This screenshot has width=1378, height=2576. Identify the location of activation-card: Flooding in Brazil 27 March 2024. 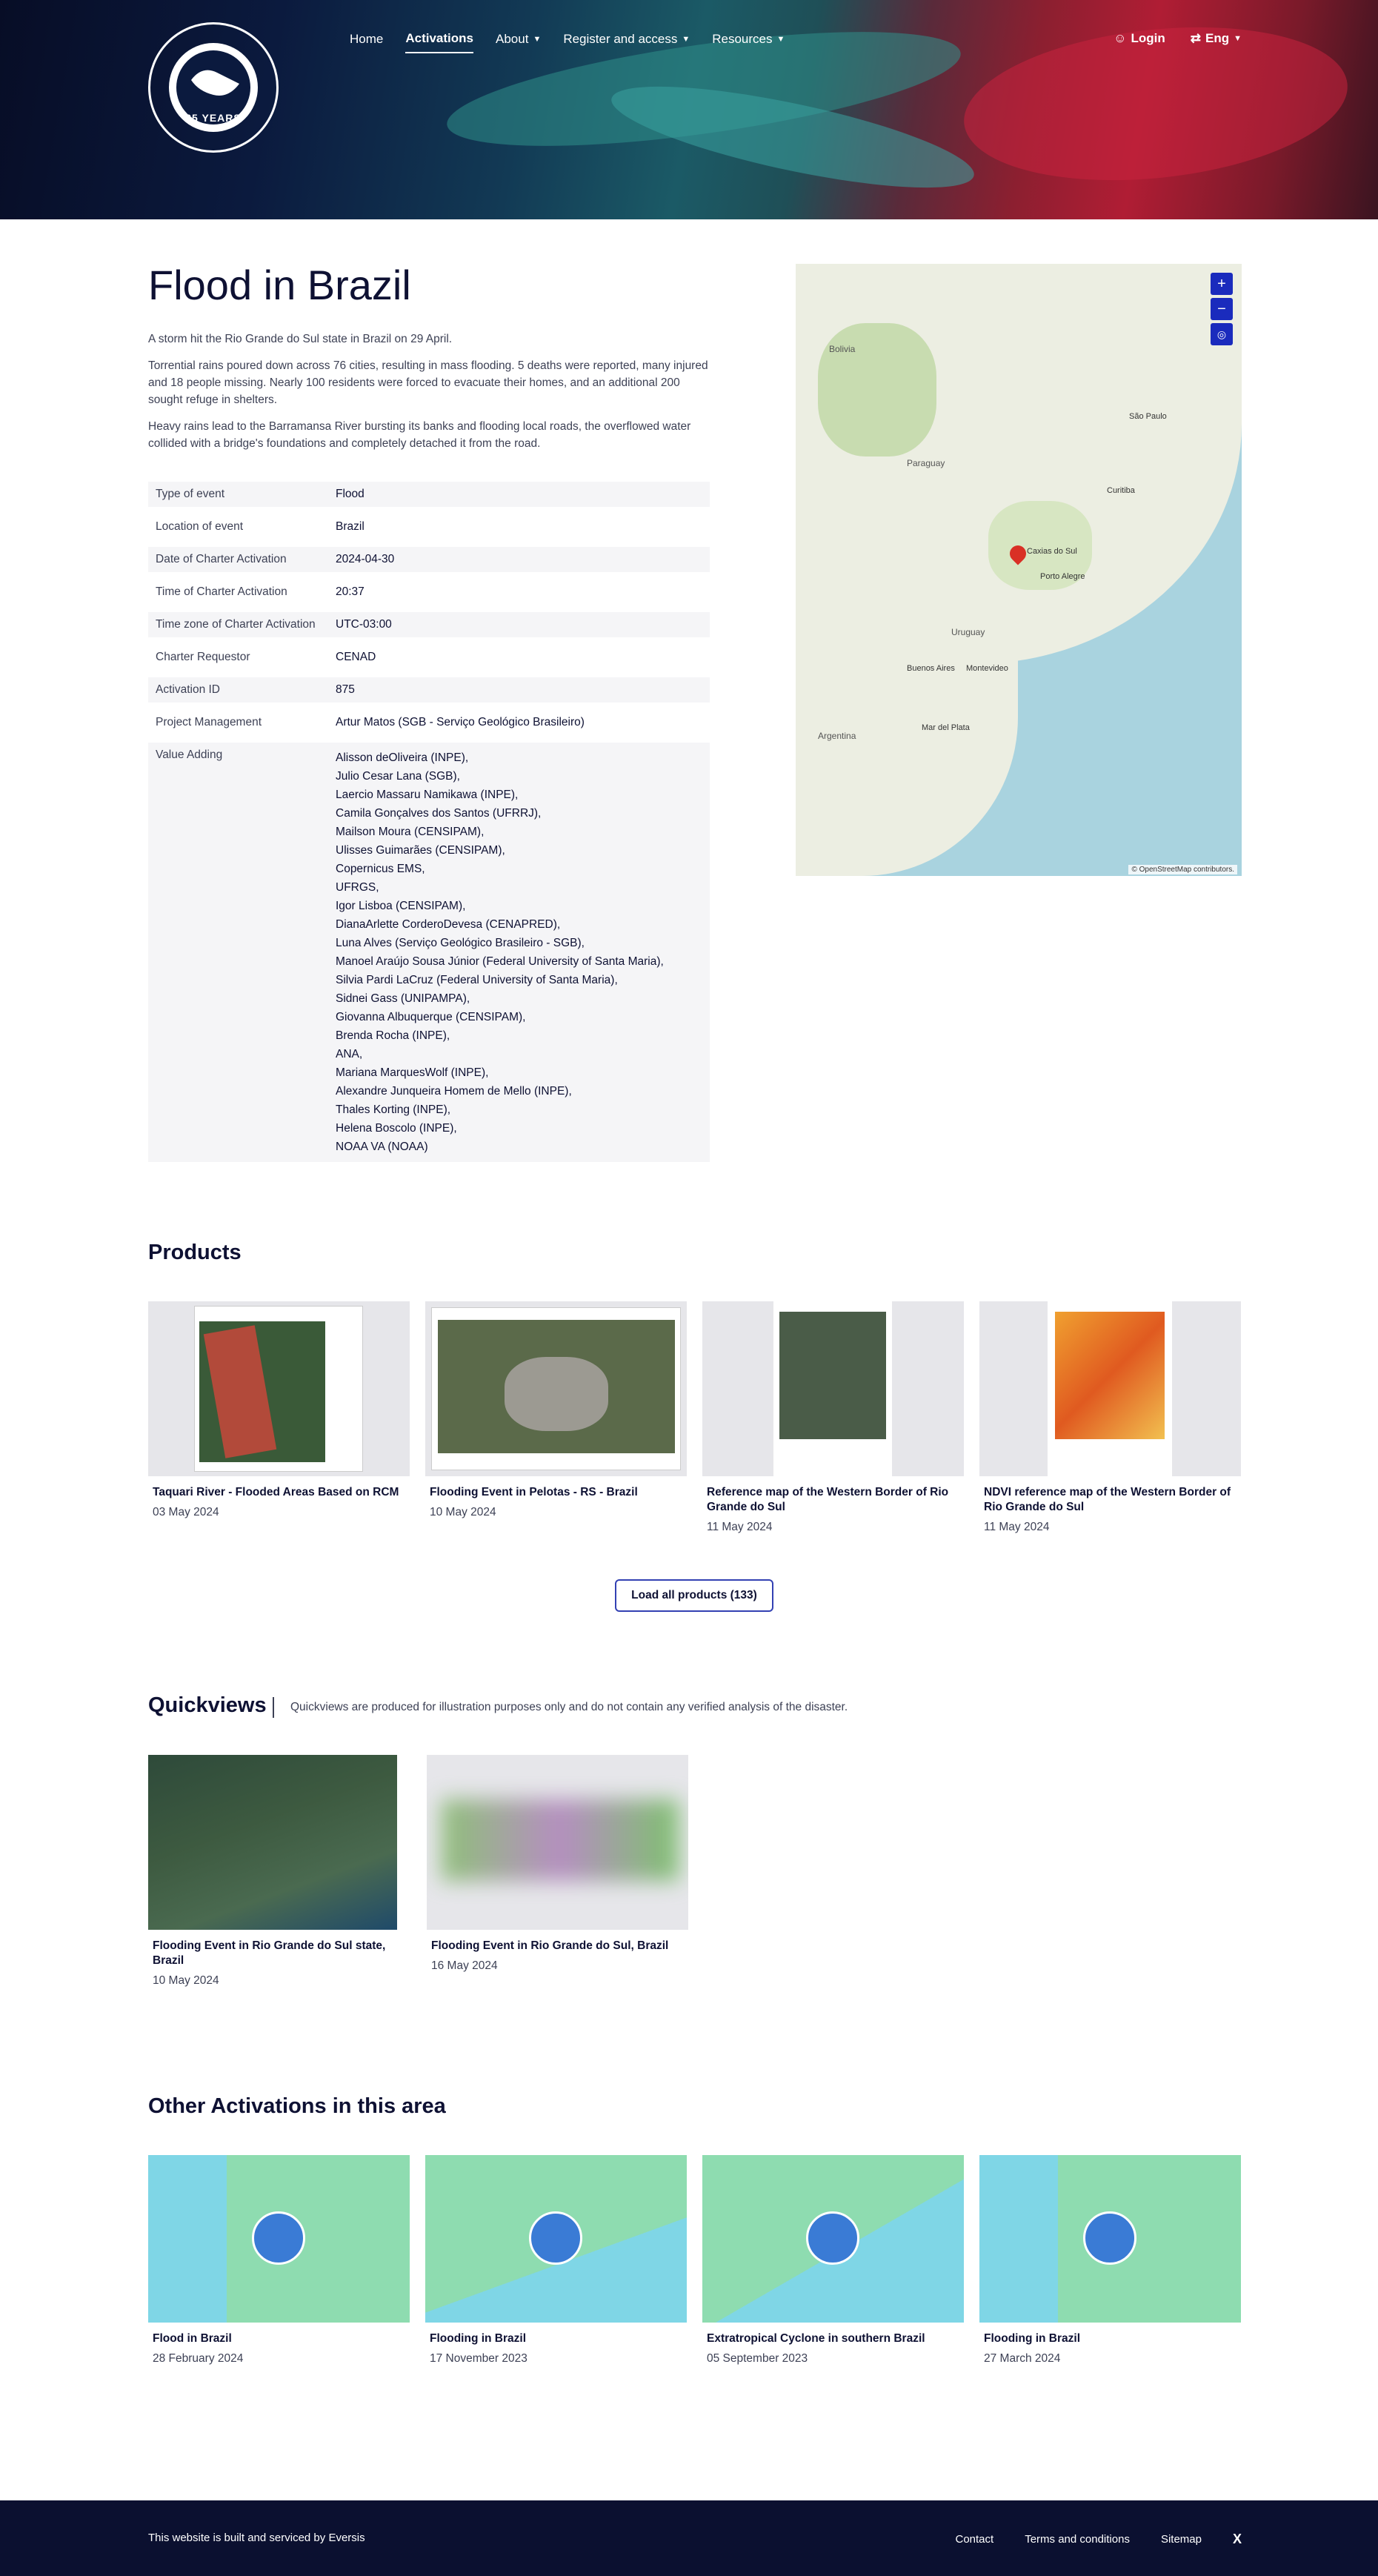
(1110, 2260).